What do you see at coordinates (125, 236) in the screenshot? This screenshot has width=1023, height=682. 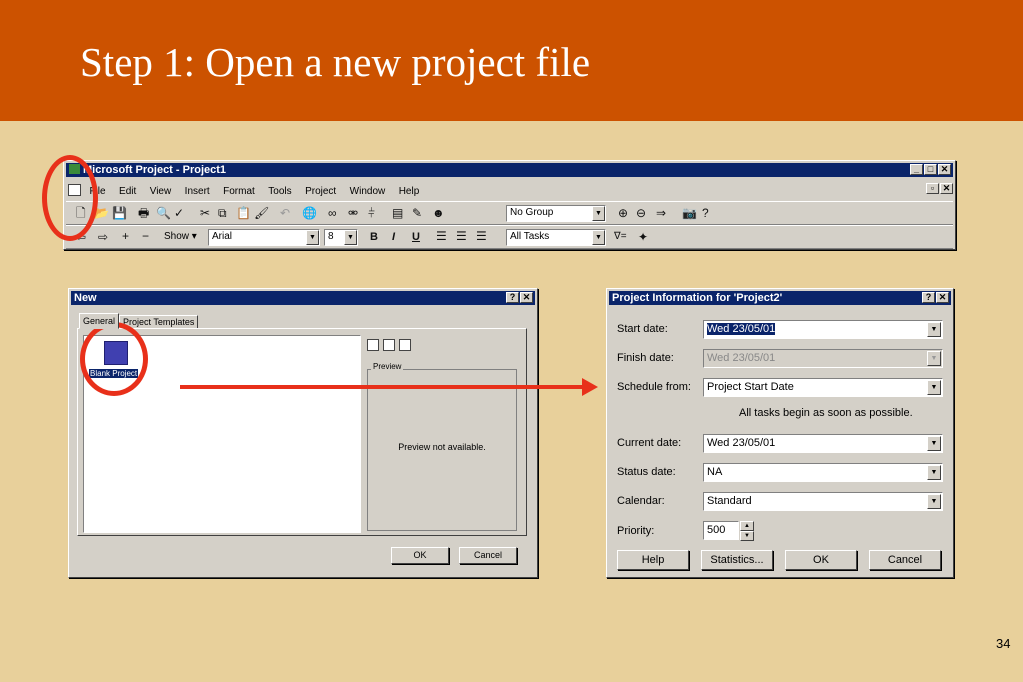 I see `plus-icon: +` at bounding box center [125, 236].